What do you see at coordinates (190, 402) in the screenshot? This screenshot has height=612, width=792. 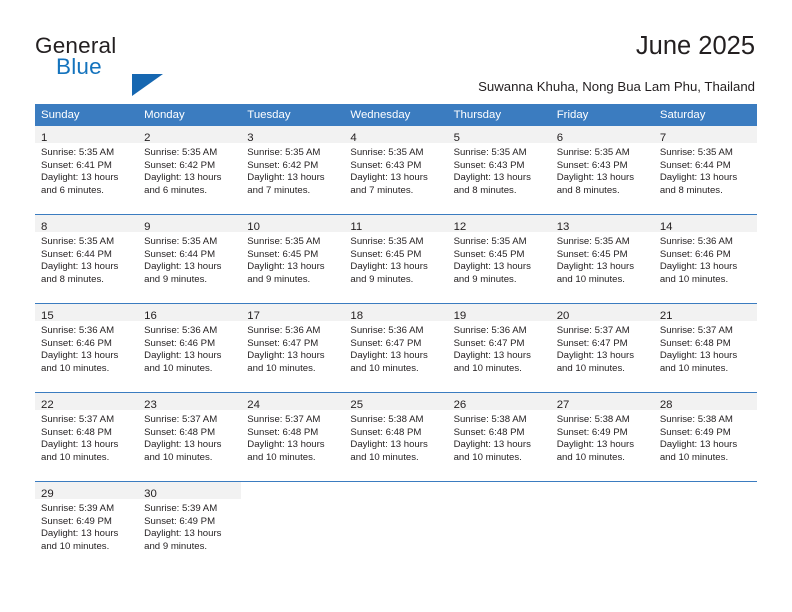 I see `day-number-band: 23` at bounding box center [190, 402].